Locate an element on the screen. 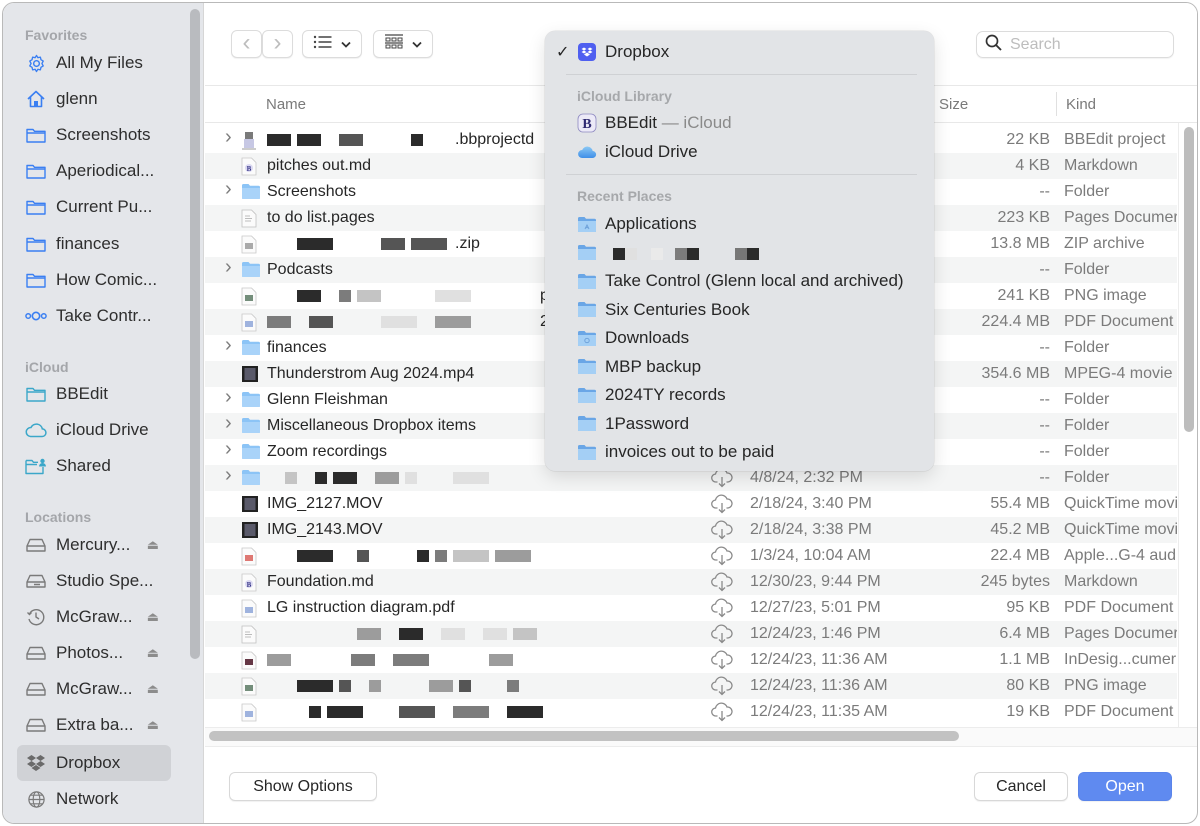 The width and height of the screenshot is (1200, 826). file-size: 95 KB is located at coordinates (1028, 607).